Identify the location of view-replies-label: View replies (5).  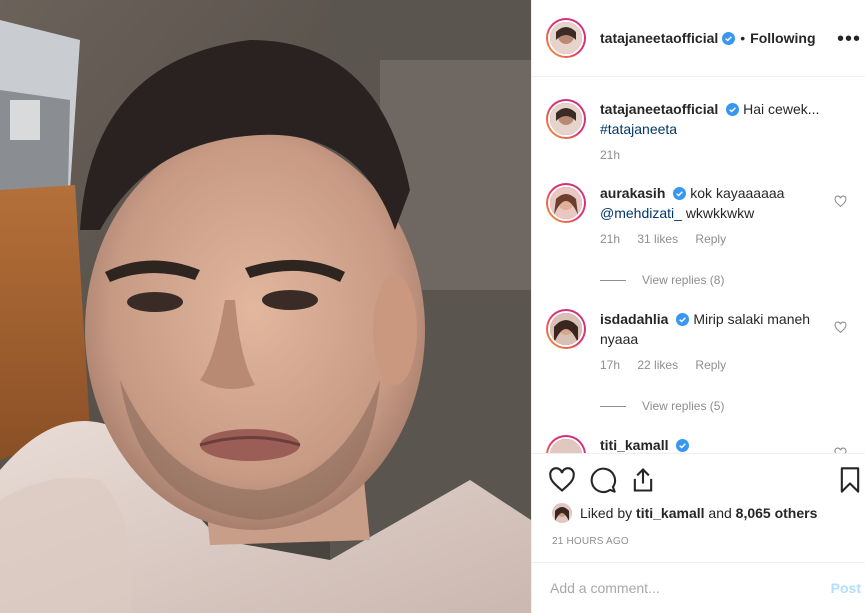
(683, 406).